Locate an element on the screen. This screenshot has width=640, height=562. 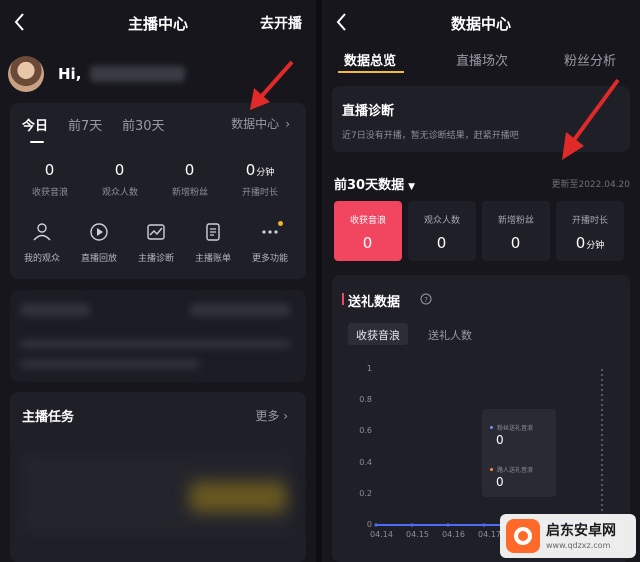
metric-label: 收获音浪 is located at coordinates (49, 193).